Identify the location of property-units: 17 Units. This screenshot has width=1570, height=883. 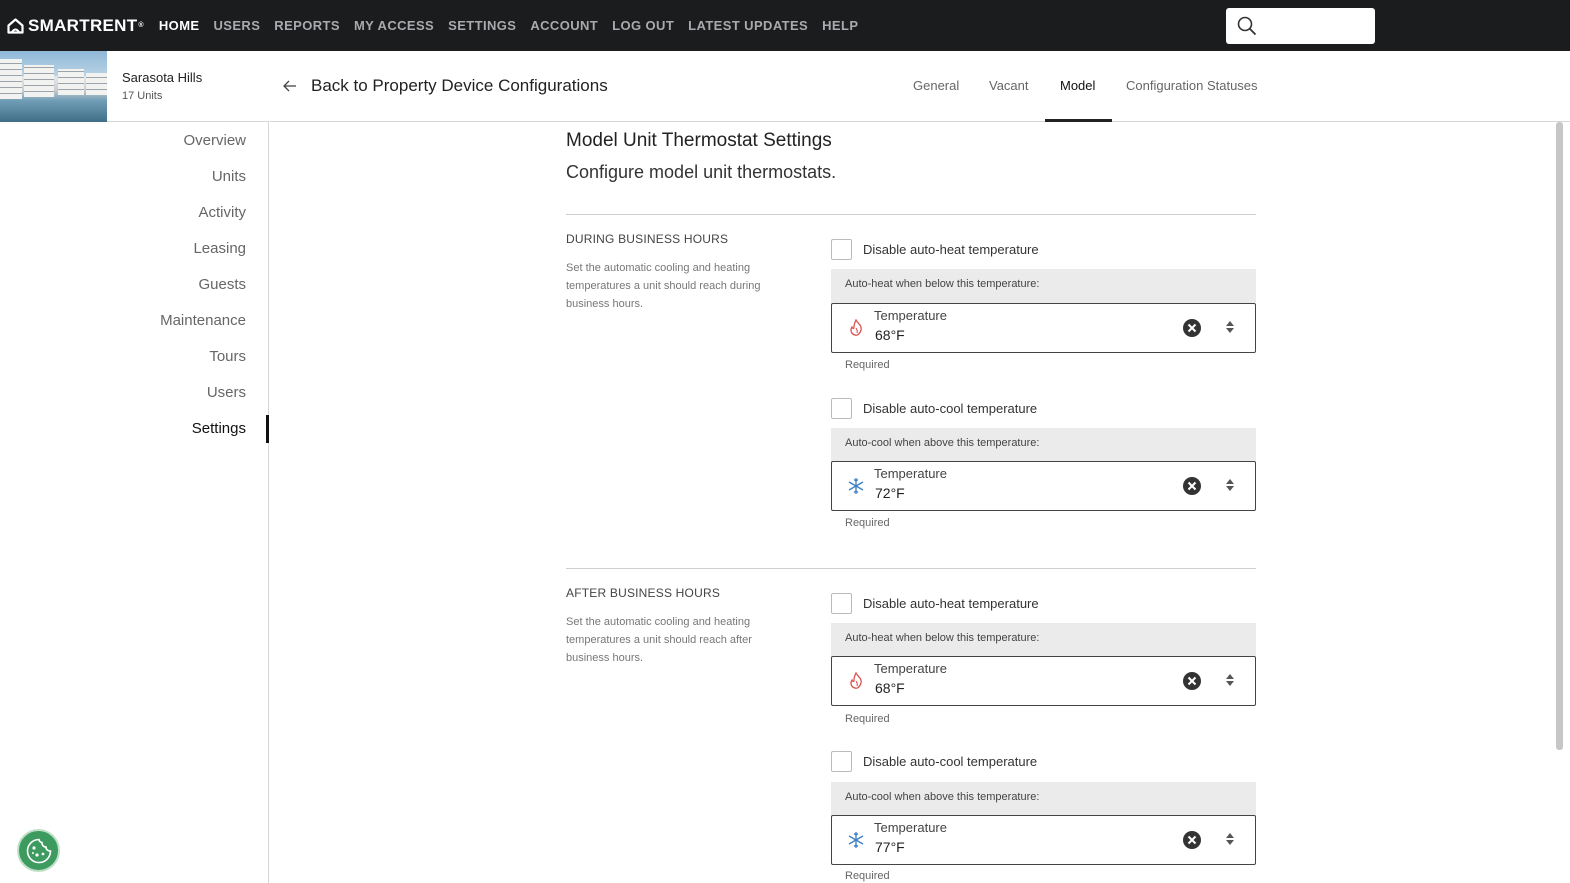
(142, 96).